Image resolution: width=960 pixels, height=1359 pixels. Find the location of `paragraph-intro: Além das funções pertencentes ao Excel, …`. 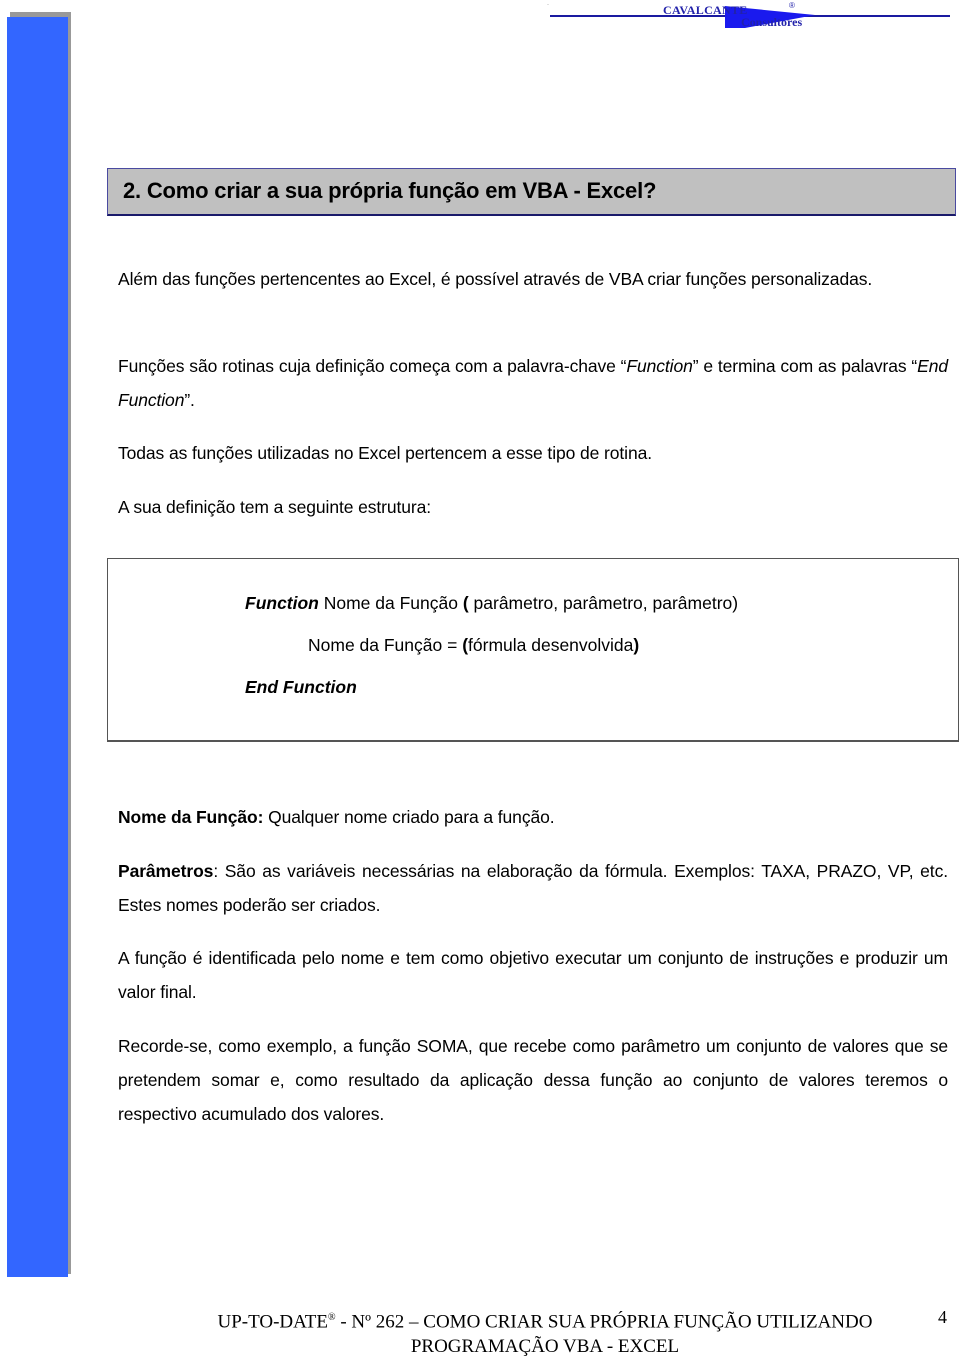

paragraph-intro: Além das funções pertencentes ao Excel, … is located at coordinates (495, 279).